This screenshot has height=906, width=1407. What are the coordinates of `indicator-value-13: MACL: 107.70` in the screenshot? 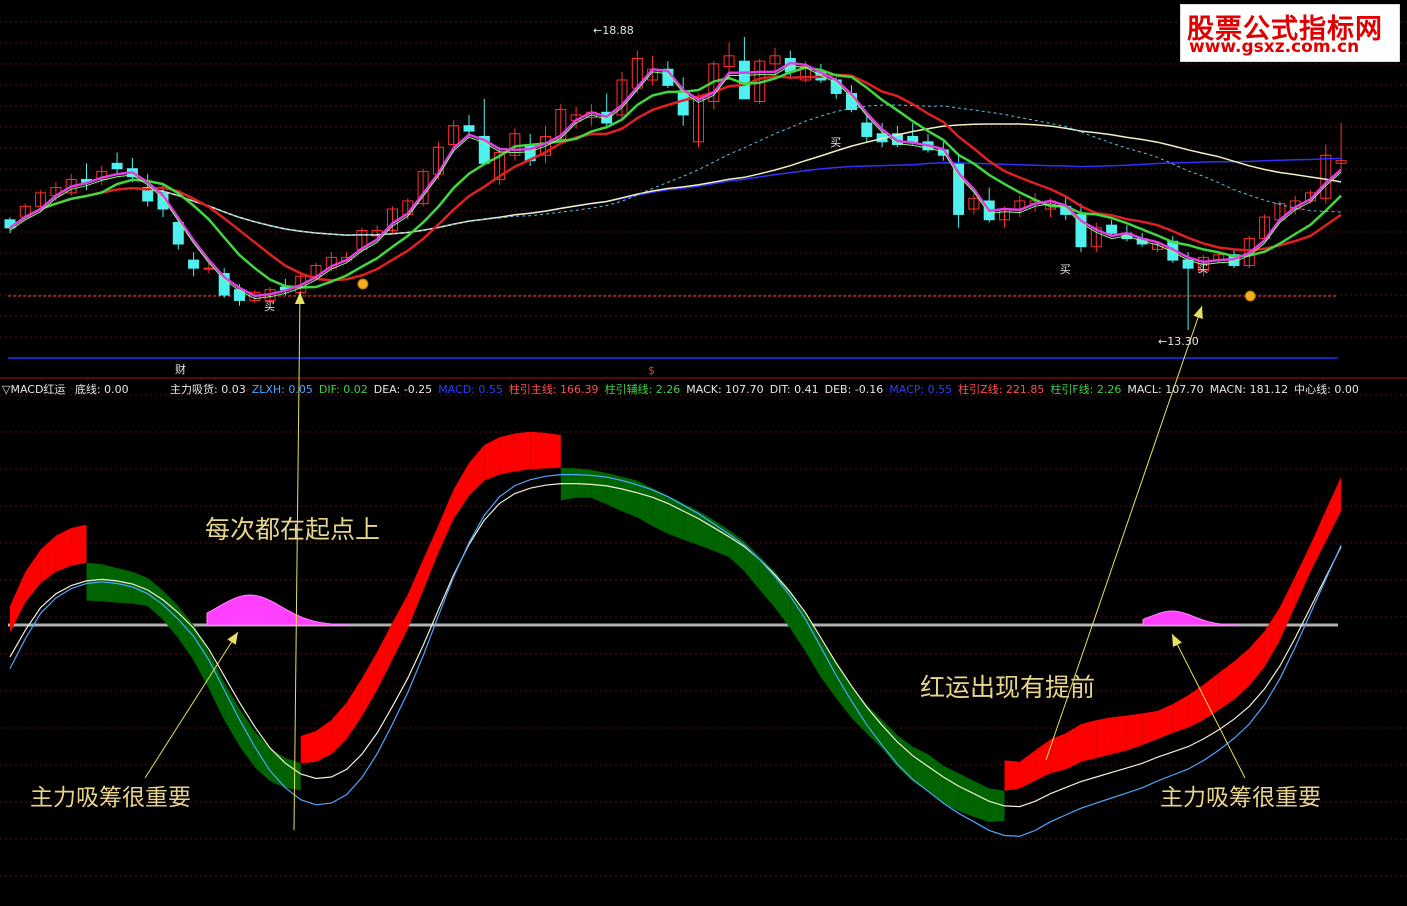 It's located at (1165, 389).